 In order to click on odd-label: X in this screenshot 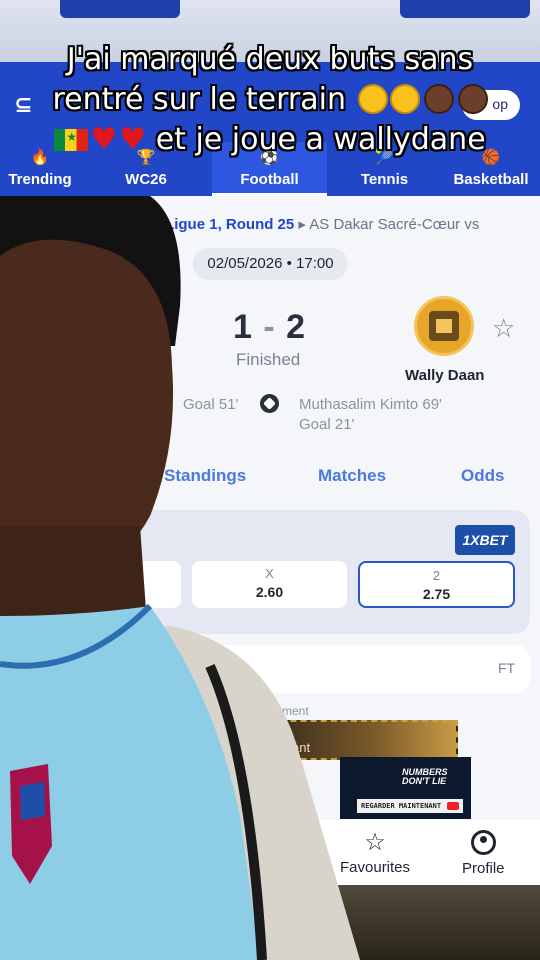, I will do `click(269, 573)`.